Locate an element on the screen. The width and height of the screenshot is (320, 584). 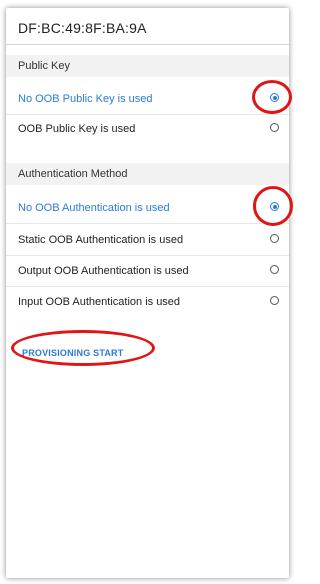
auth-option-no-oob: No OOB Authentication is used is located at coordinates (147, 208).